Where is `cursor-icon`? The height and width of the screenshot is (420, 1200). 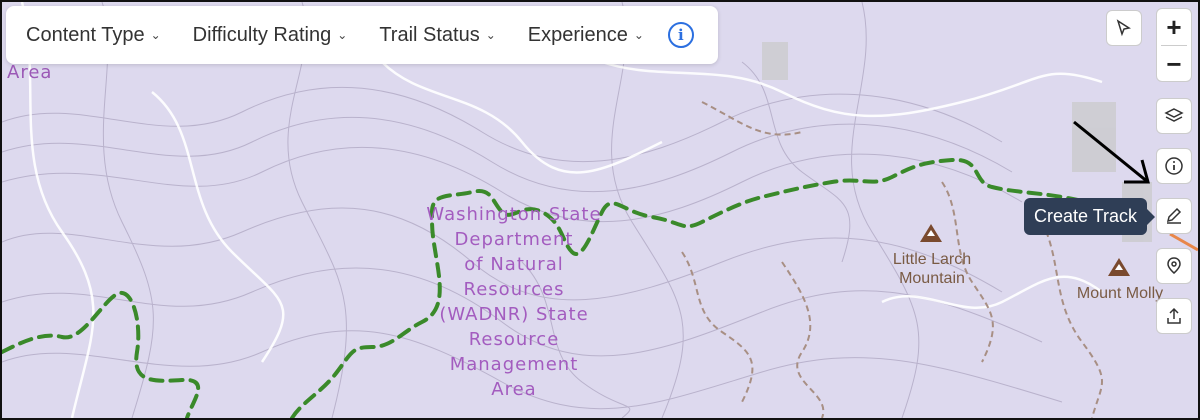
cursor-icon is located at coordinates (1123, 28).